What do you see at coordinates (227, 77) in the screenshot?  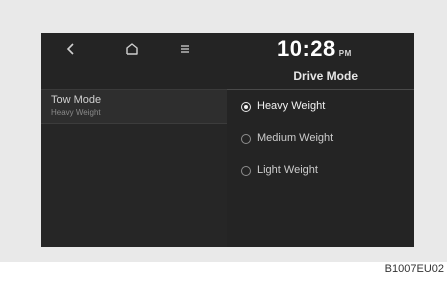 I see `header-row: Drive Mode` at bounding box center [227, 77].